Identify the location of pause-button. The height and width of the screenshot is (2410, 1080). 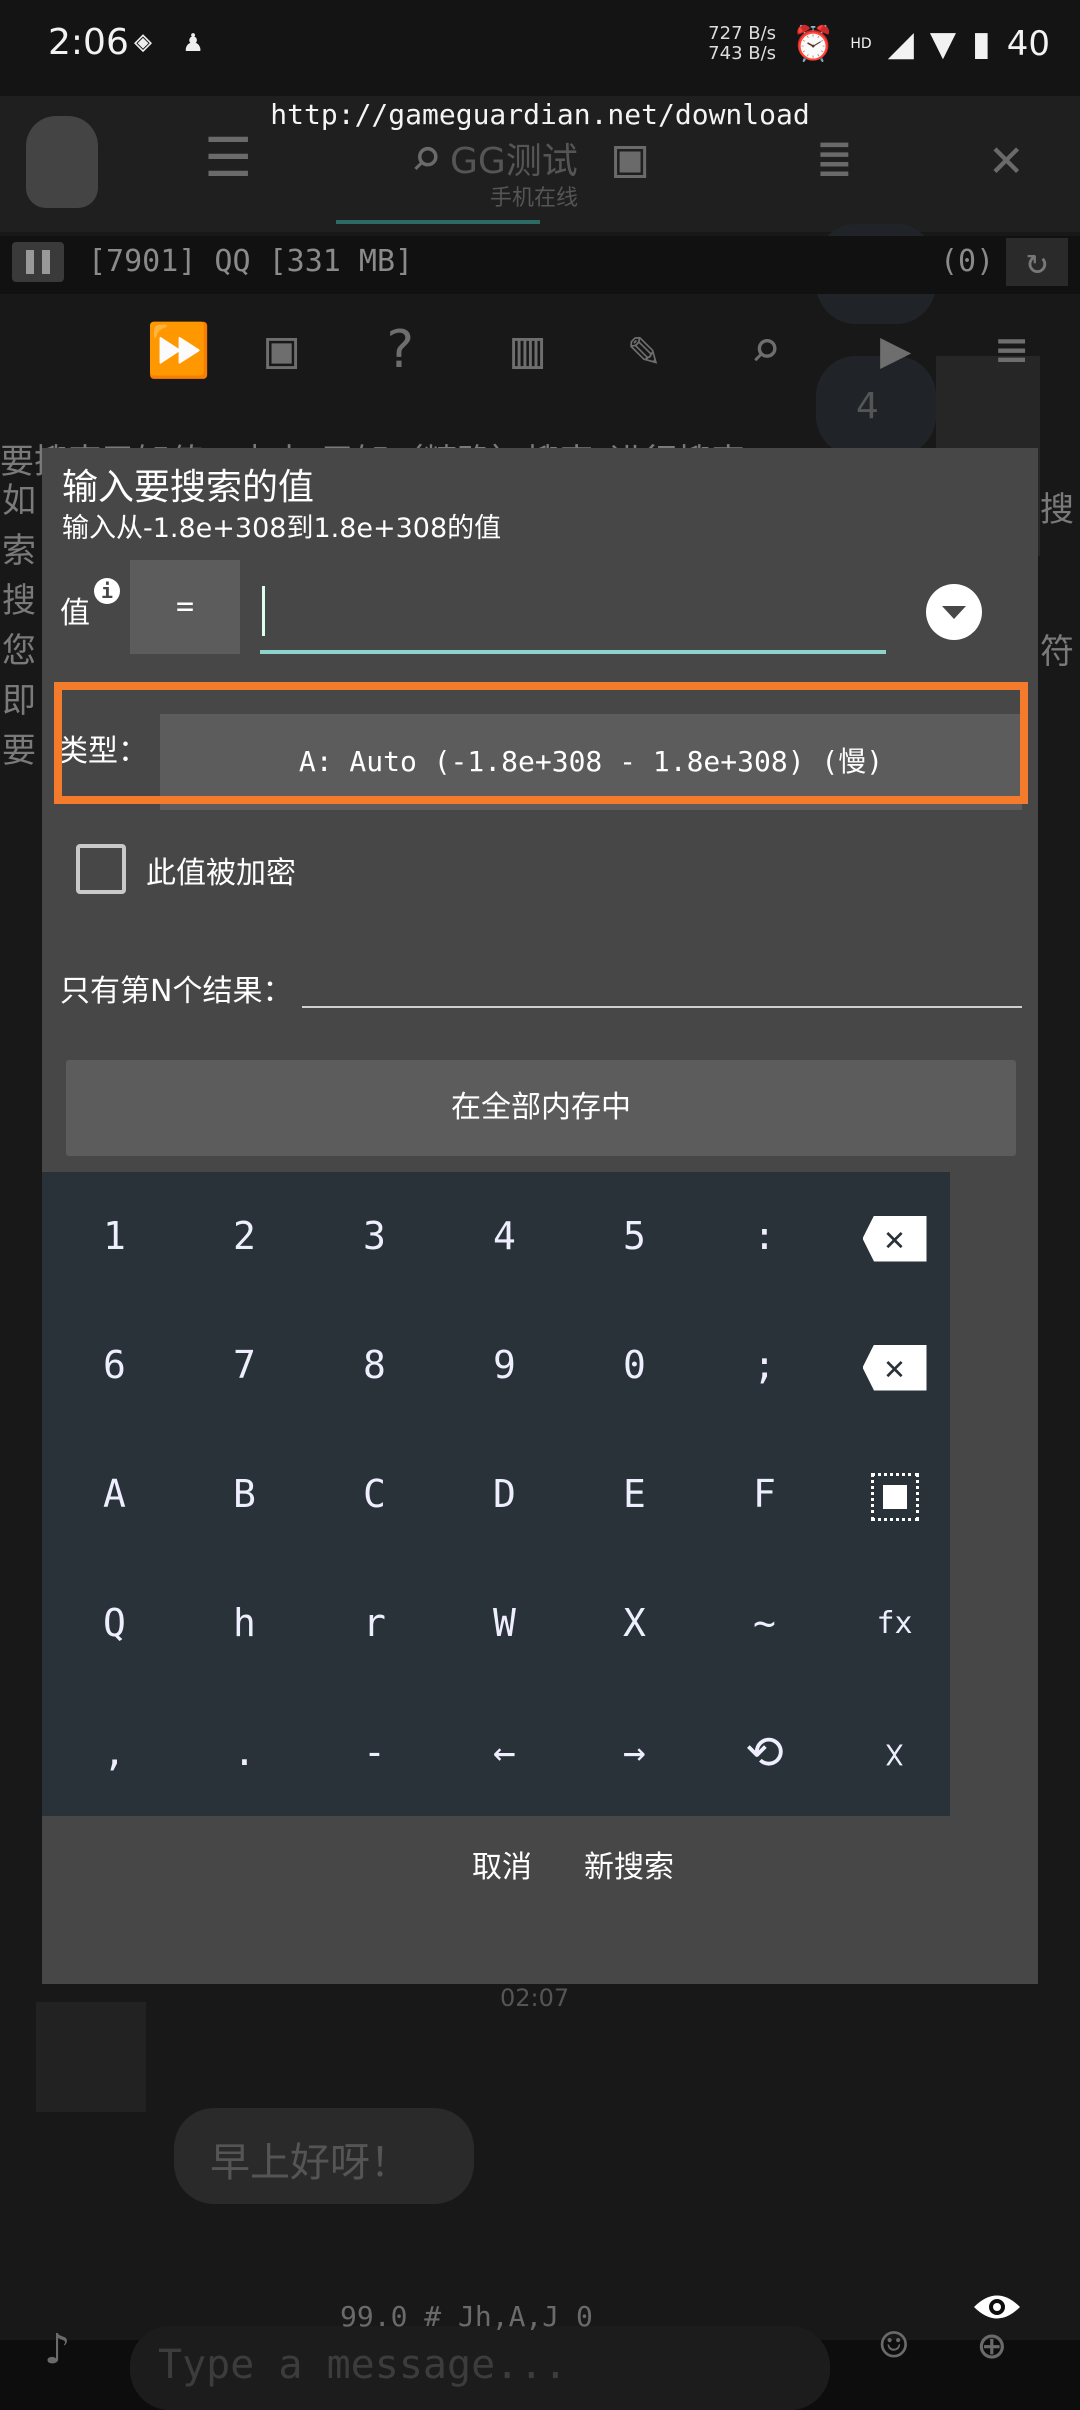
(38, 262).